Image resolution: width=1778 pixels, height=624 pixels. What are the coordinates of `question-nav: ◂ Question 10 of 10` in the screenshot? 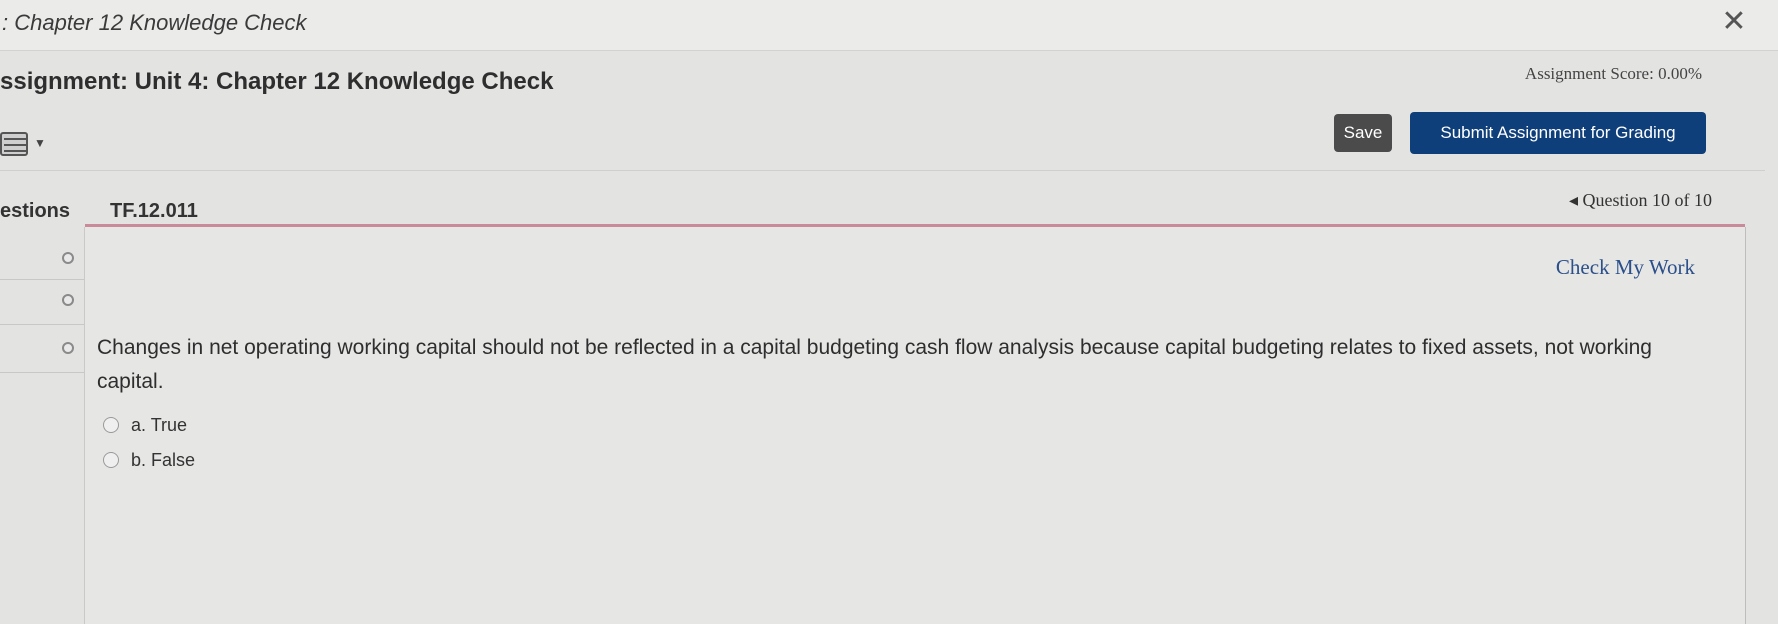 It's located at (1640, 200).